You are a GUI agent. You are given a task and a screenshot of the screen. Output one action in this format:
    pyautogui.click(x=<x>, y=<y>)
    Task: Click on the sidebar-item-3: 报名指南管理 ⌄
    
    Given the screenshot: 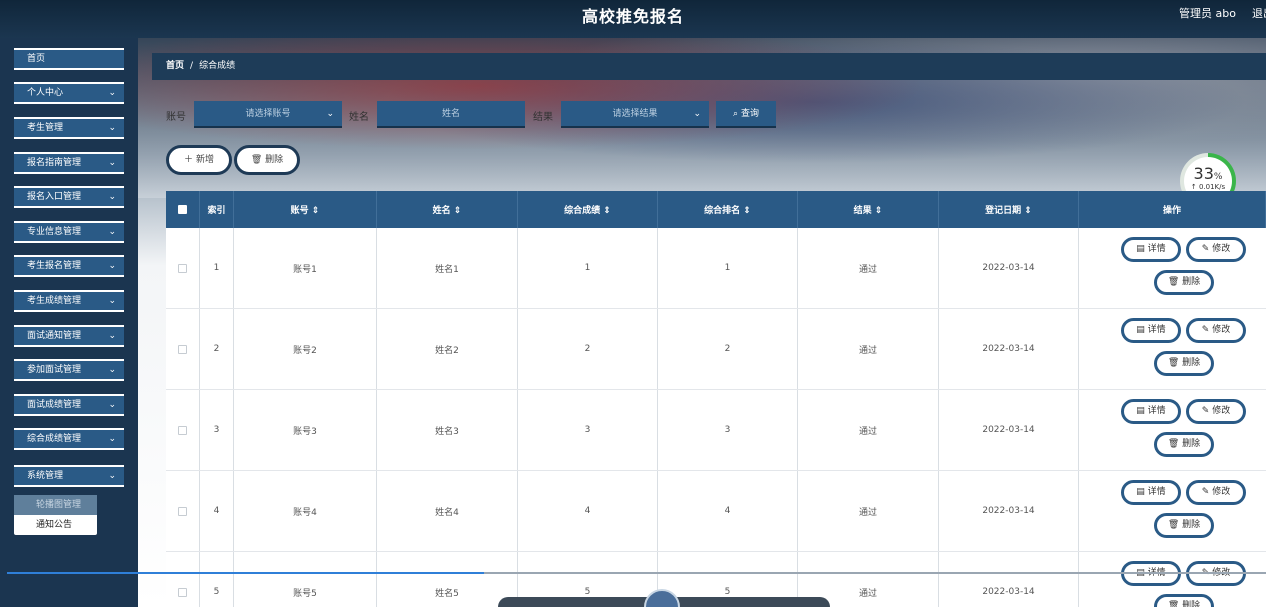 What is the action you would take?
    pyautogui.click(x=69, y=163)
    